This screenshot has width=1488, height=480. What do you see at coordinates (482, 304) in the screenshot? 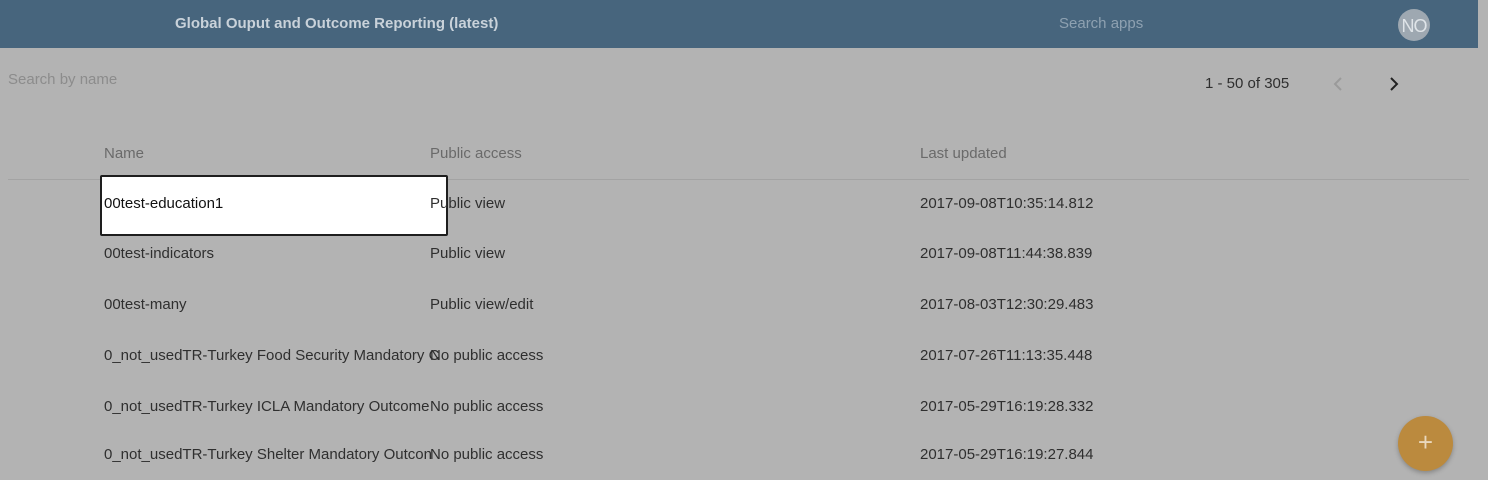
I see `row-public-access: Public view/edit` at bounding box center [482, 304].